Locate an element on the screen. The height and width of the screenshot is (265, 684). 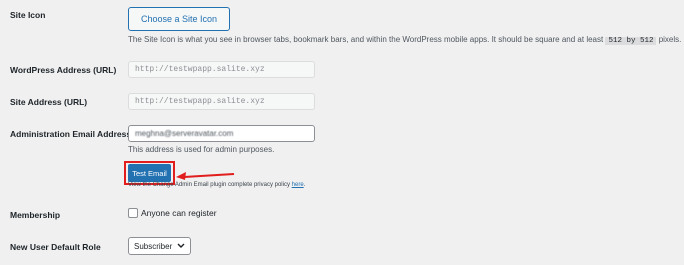
site-icon-label: Site Icon is located at coordinates (28, 15).